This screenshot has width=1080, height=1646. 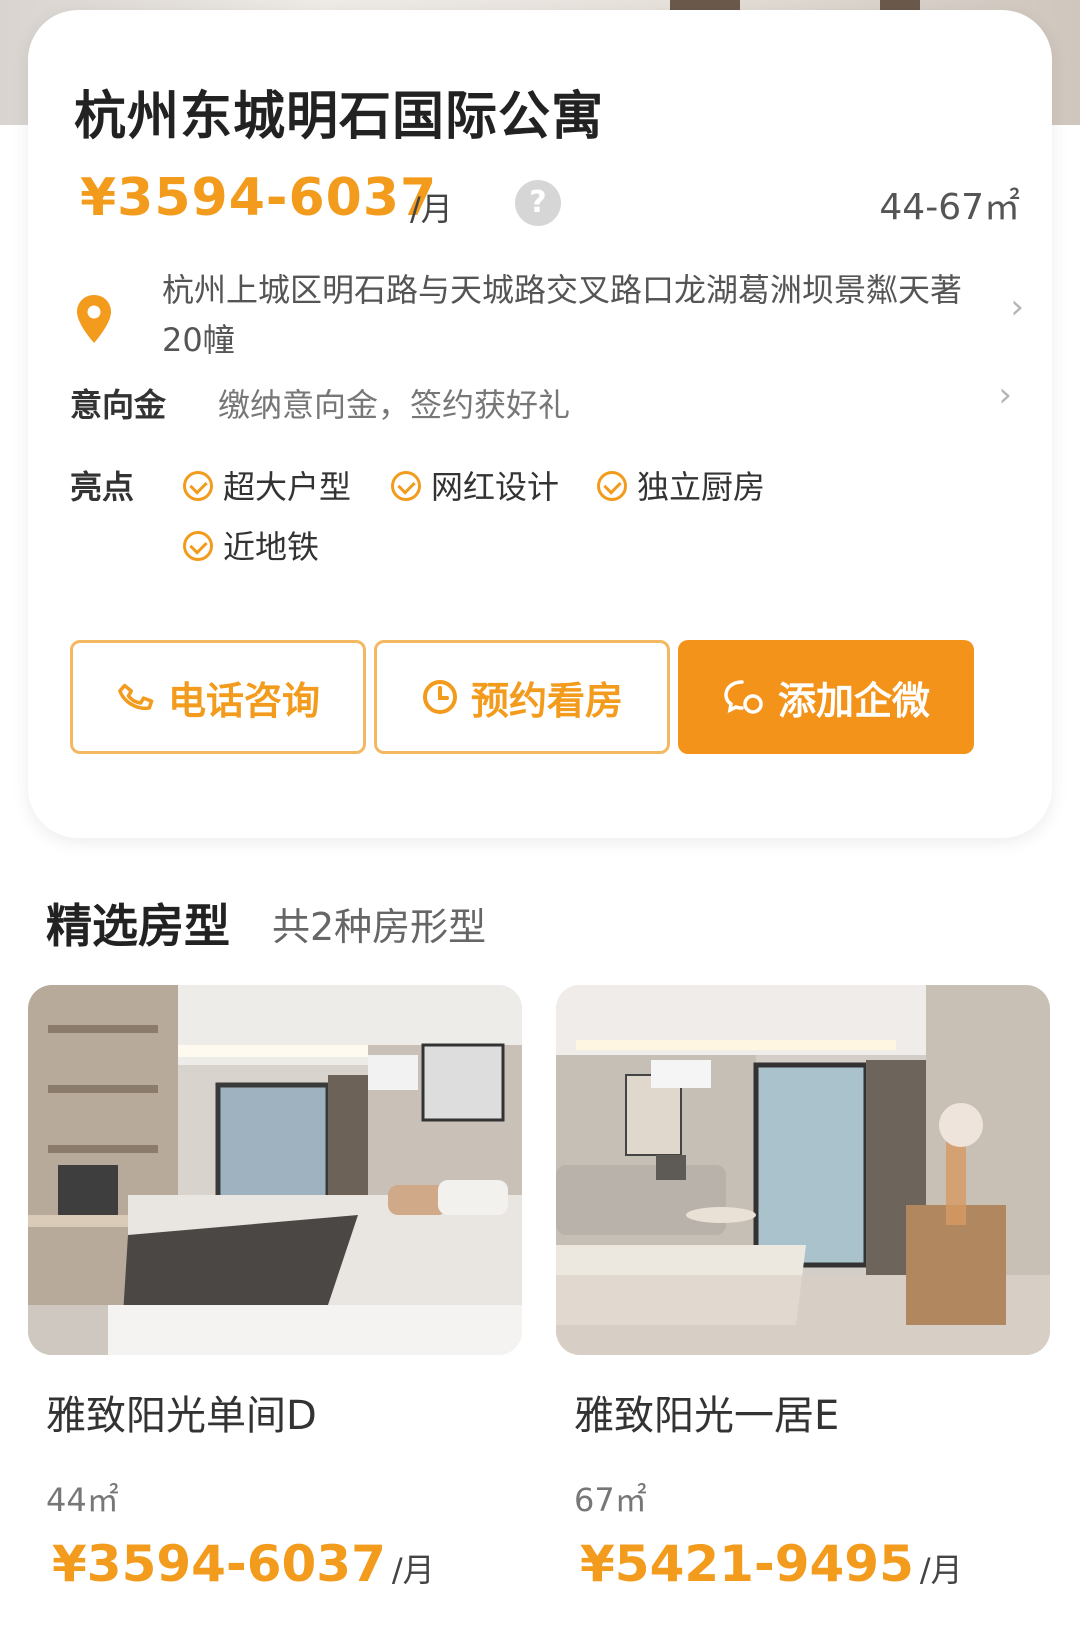 I want to click on room-section-subtitle: 共2种房形型, so click(x=379, y=927).